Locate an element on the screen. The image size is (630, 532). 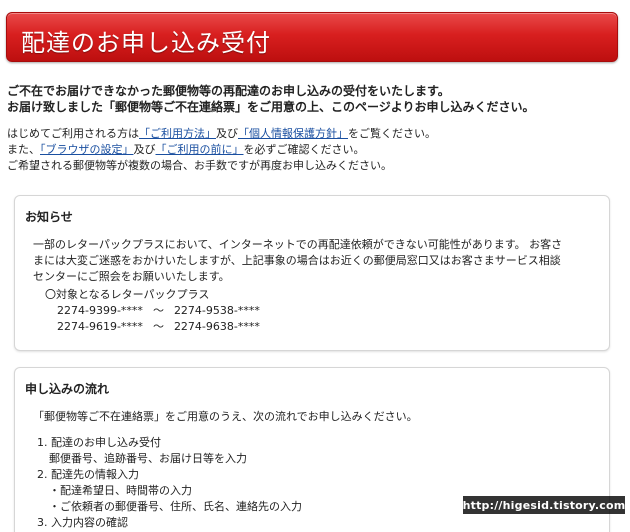
flow-step-2-detail-1: ・配達希望日、時間帯の入力 is located at coordinates (120, 490).